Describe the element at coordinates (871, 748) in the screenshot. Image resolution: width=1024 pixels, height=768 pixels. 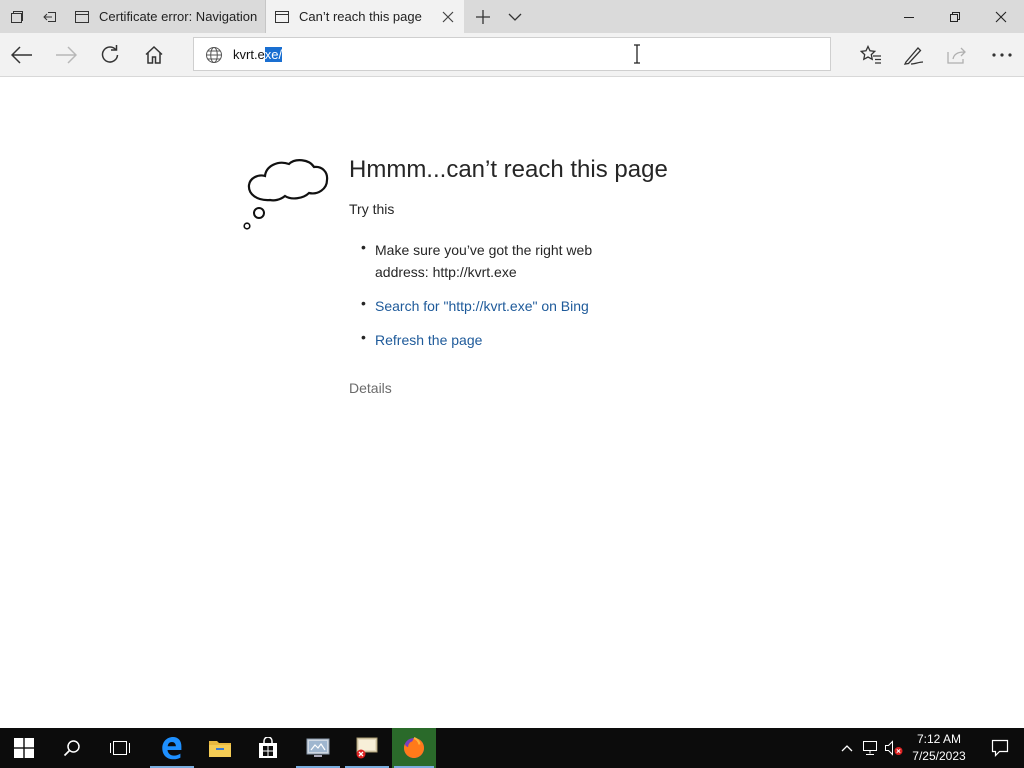
I see `network-icon` at that location.